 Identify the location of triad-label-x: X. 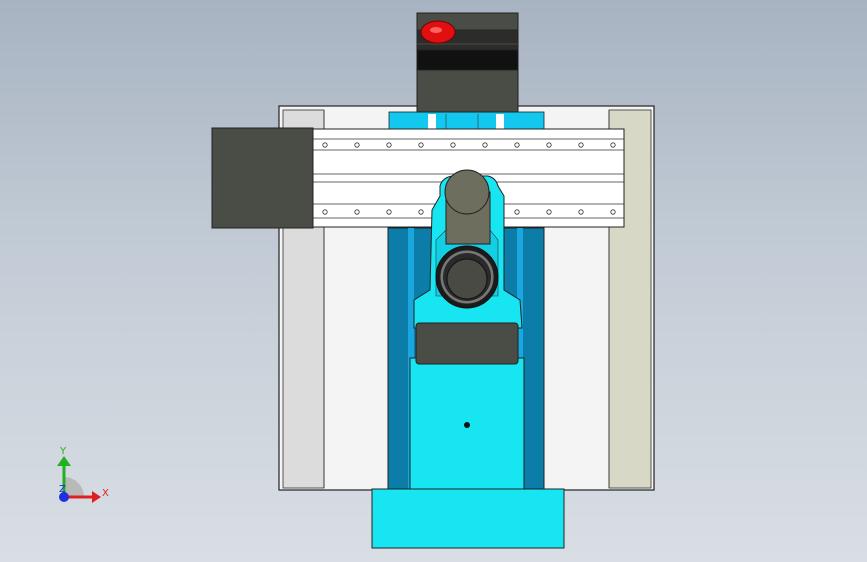
(105, 493).